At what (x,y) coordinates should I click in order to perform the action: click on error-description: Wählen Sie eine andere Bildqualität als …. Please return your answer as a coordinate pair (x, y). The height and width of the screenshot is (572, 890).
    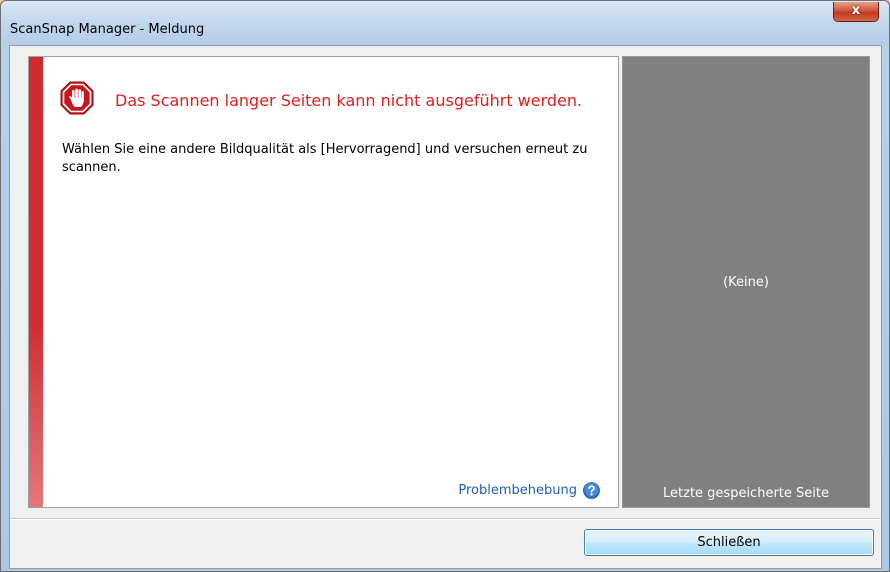
    Looking at the image, I should click on (325, 158).